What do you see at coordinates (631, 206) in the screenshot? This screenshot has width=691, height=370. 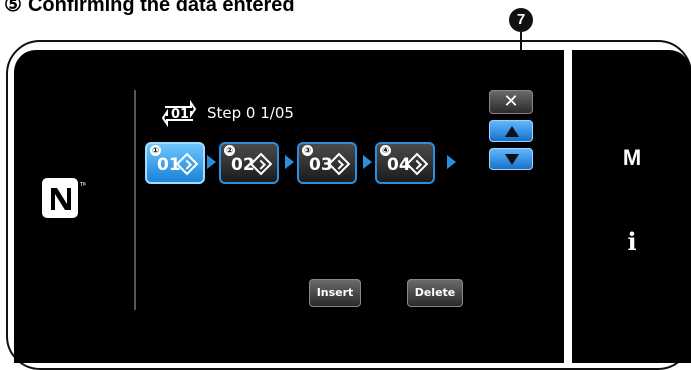 I see `side-panel` at bounding box center [631, 206].